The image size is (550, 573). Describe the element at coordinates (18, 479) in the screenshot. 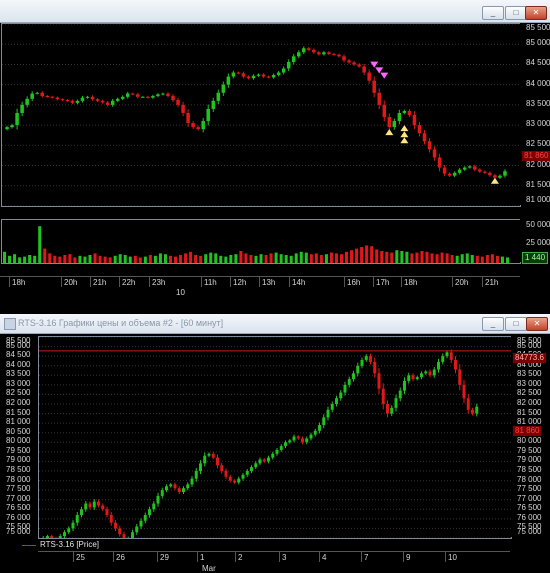

I see `price-tick: 78 000` at that location.